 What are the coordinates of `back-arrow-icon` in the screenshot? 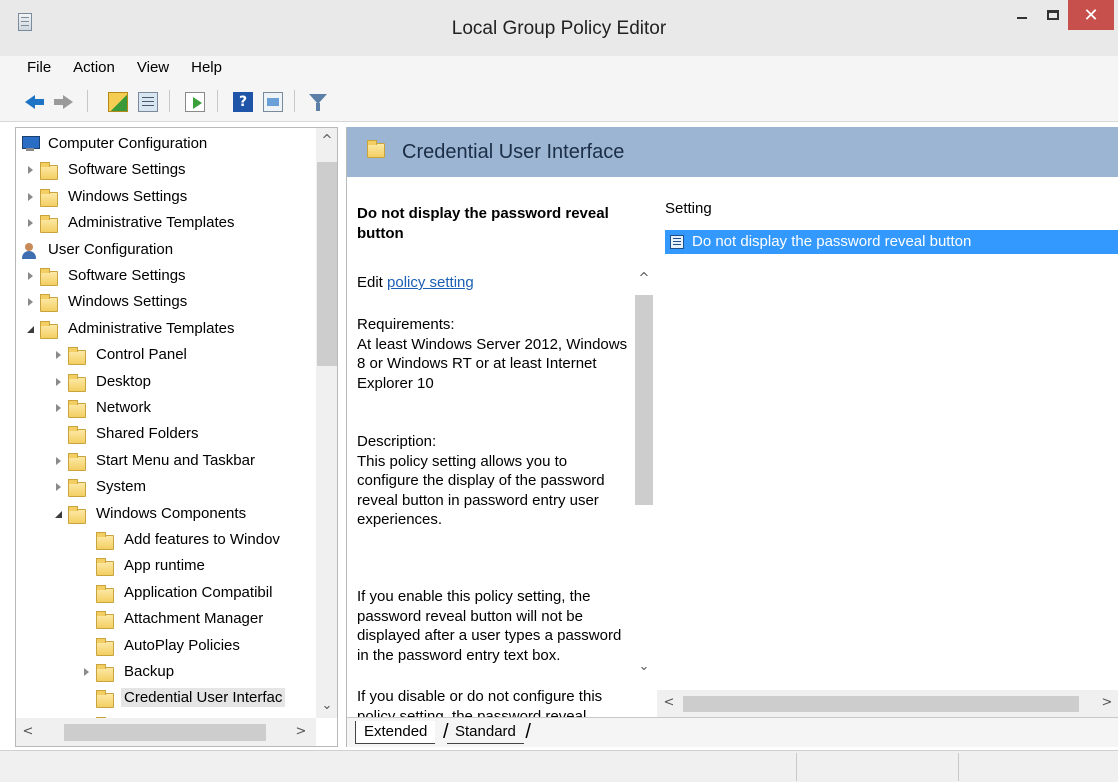 It's located at (34, 102).